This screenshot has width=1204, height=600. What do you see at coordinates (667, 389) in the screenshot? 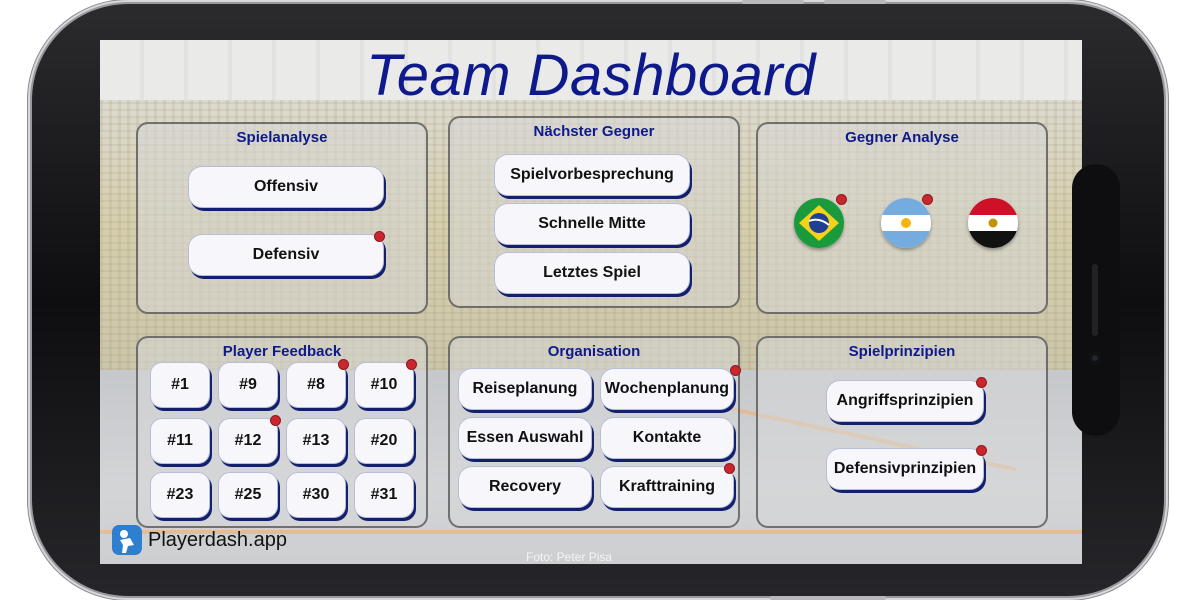
I see `wochenplanung-button: Wochenplanung` at bounding box center [667, 389].